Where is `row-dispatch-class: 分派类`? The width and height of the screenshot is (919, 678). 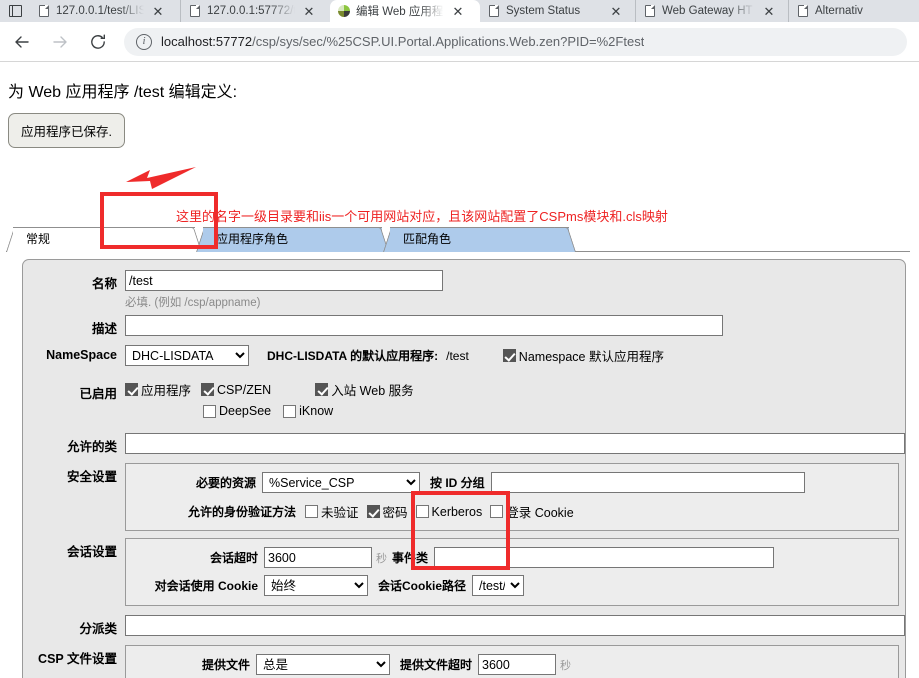
row-dispatch-class: 分派类 is located at coordinates (465, 626).